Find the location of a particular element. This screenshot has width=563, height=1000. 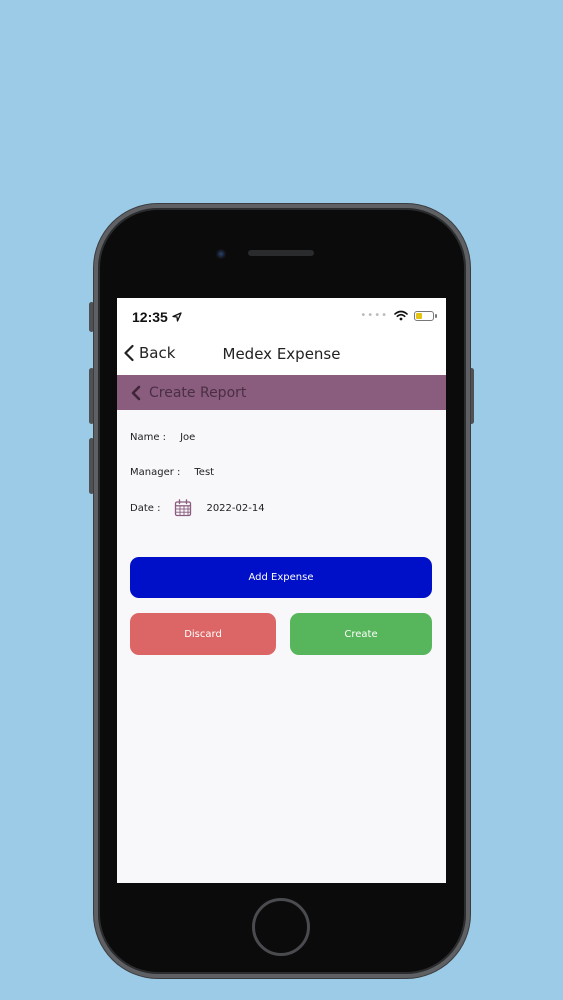

add-expense-button: Add Expense is located at coordinates (281, 577).